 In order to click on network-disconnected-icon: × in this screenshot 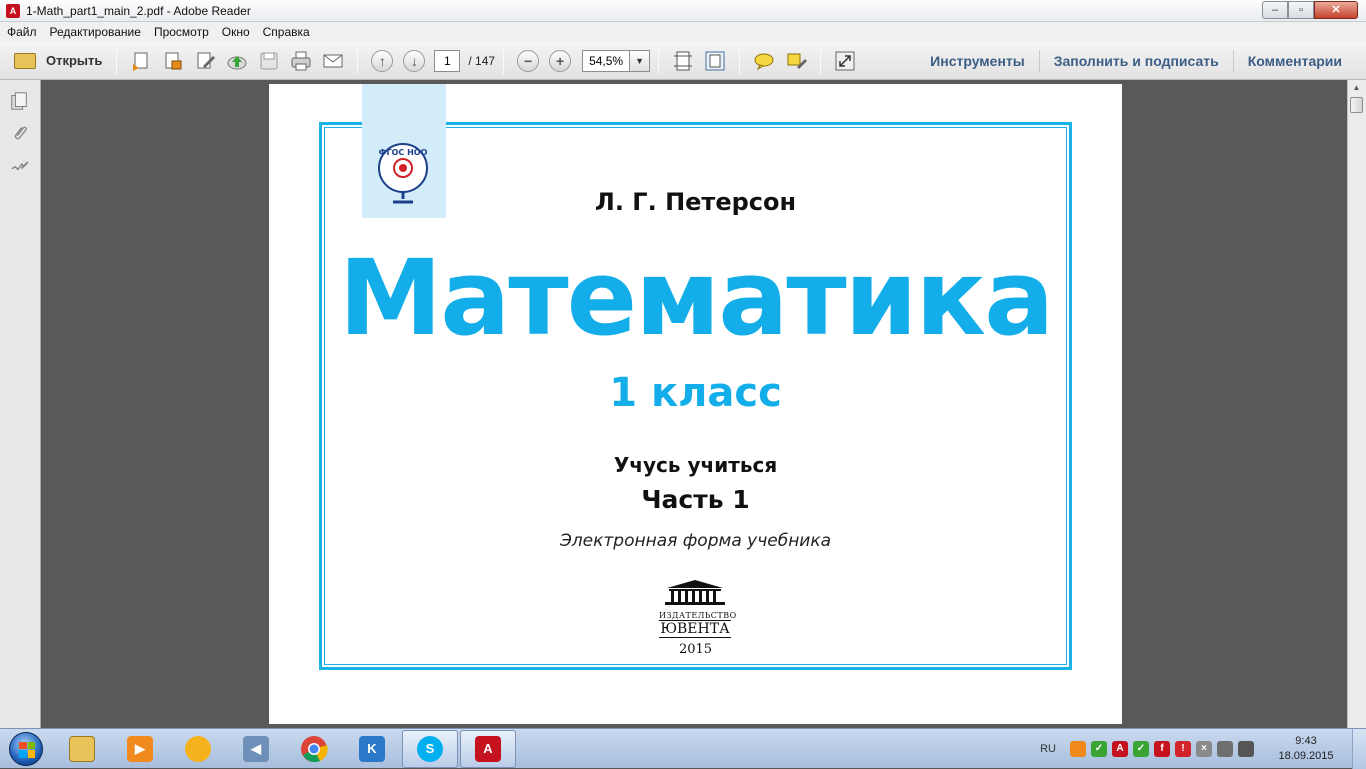, I will do `click(1204, 749)`.